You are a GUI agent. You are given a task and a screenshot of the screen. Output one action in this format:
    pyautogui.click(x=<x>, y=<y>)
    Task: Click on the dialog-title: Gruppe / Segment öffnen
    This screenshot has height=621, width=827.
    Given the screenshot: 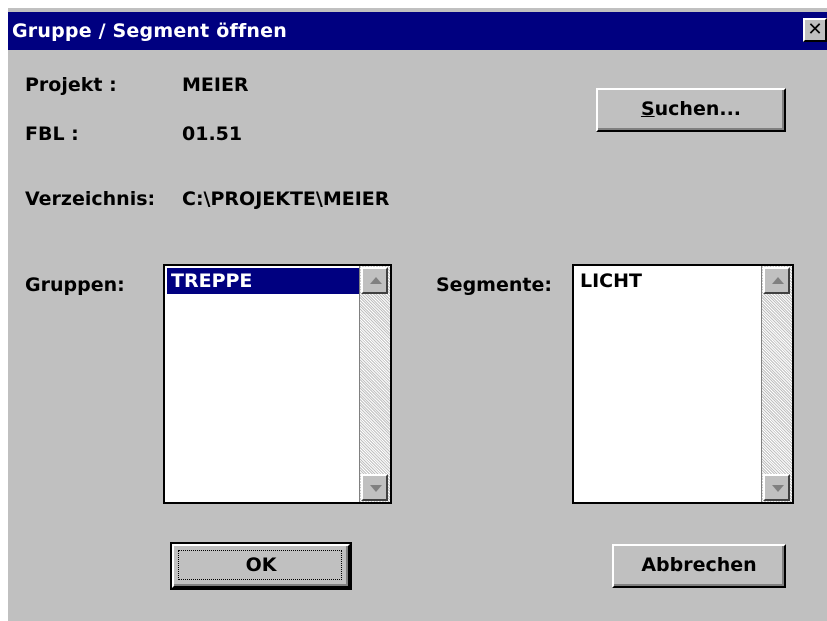 What is the action you would take?
    pyautogui.click(x=149, y=31)
    